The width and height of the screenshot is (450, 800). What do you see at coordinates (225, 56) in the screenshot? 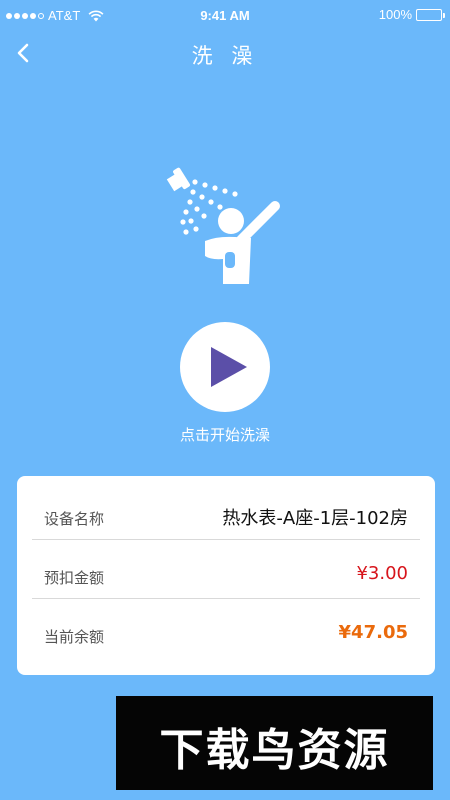
I see `page-title: 洗 澡` at bounding box center [225, 56].